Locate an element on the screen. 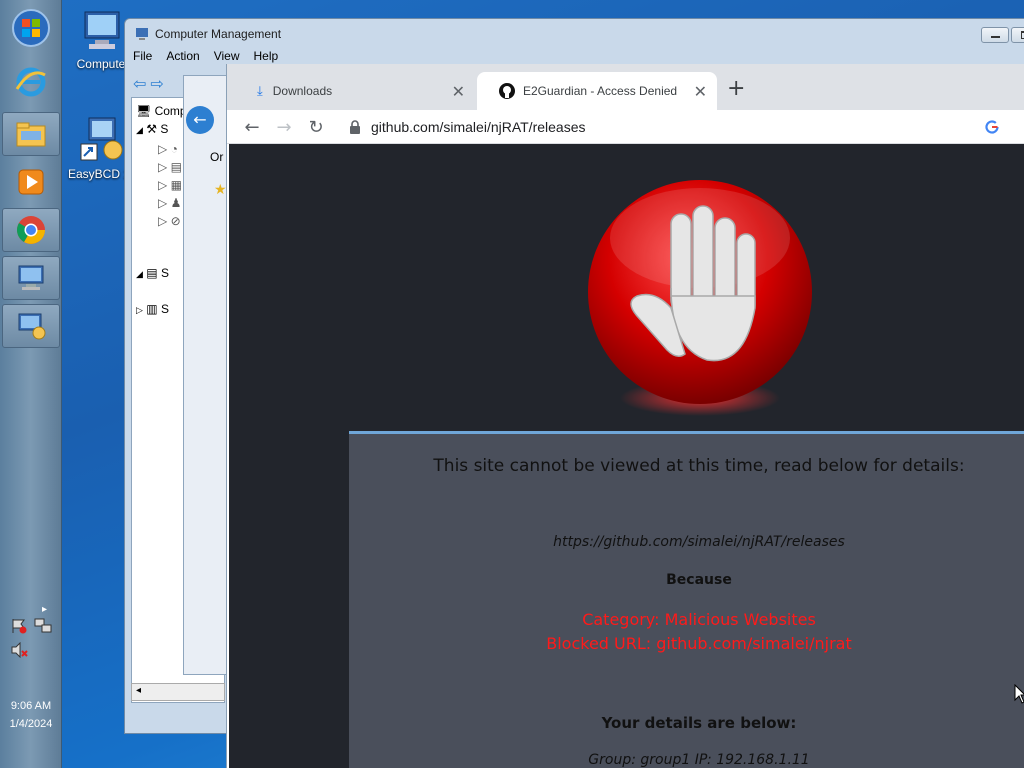 The height and width of the screenshot is (768, 1024). taskbar-network-button is located at coordinates (31, 326).